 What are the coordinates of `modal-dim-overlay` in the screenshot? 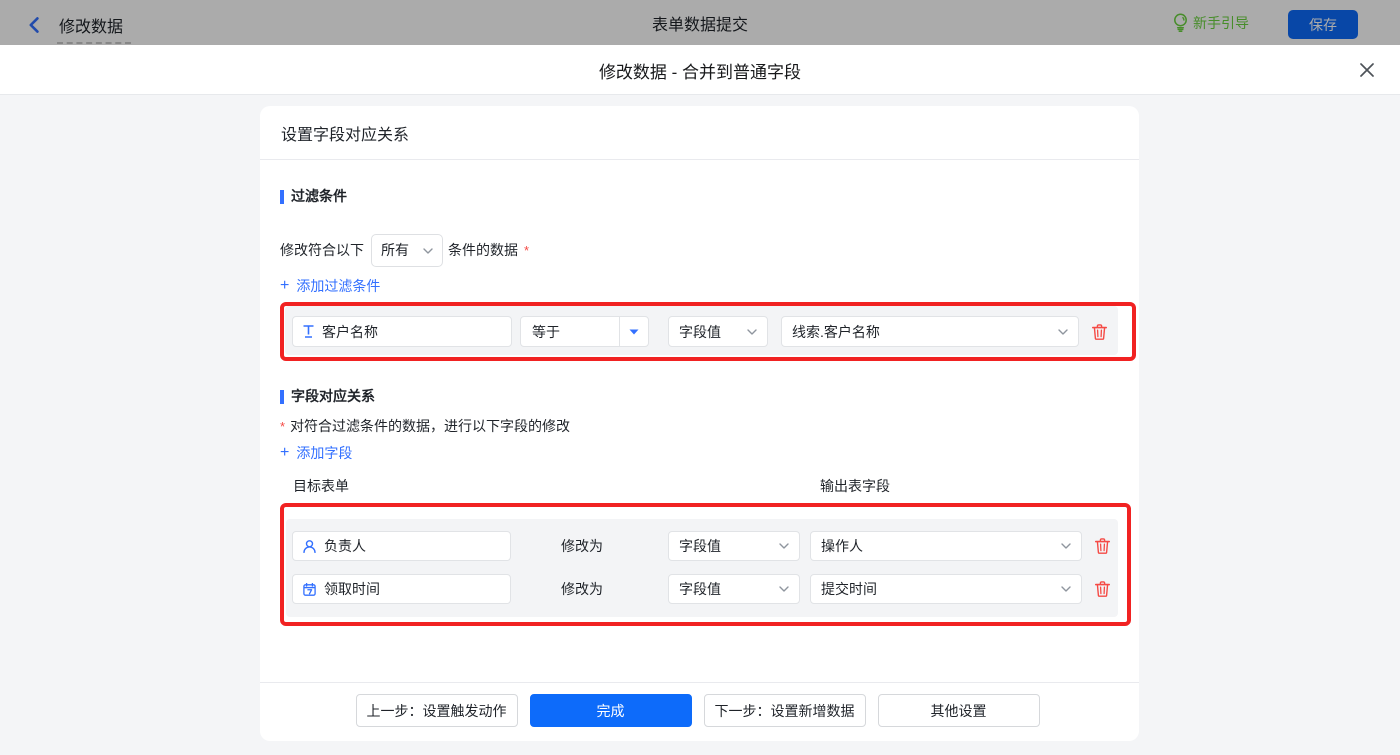 It's located at (700, 22).